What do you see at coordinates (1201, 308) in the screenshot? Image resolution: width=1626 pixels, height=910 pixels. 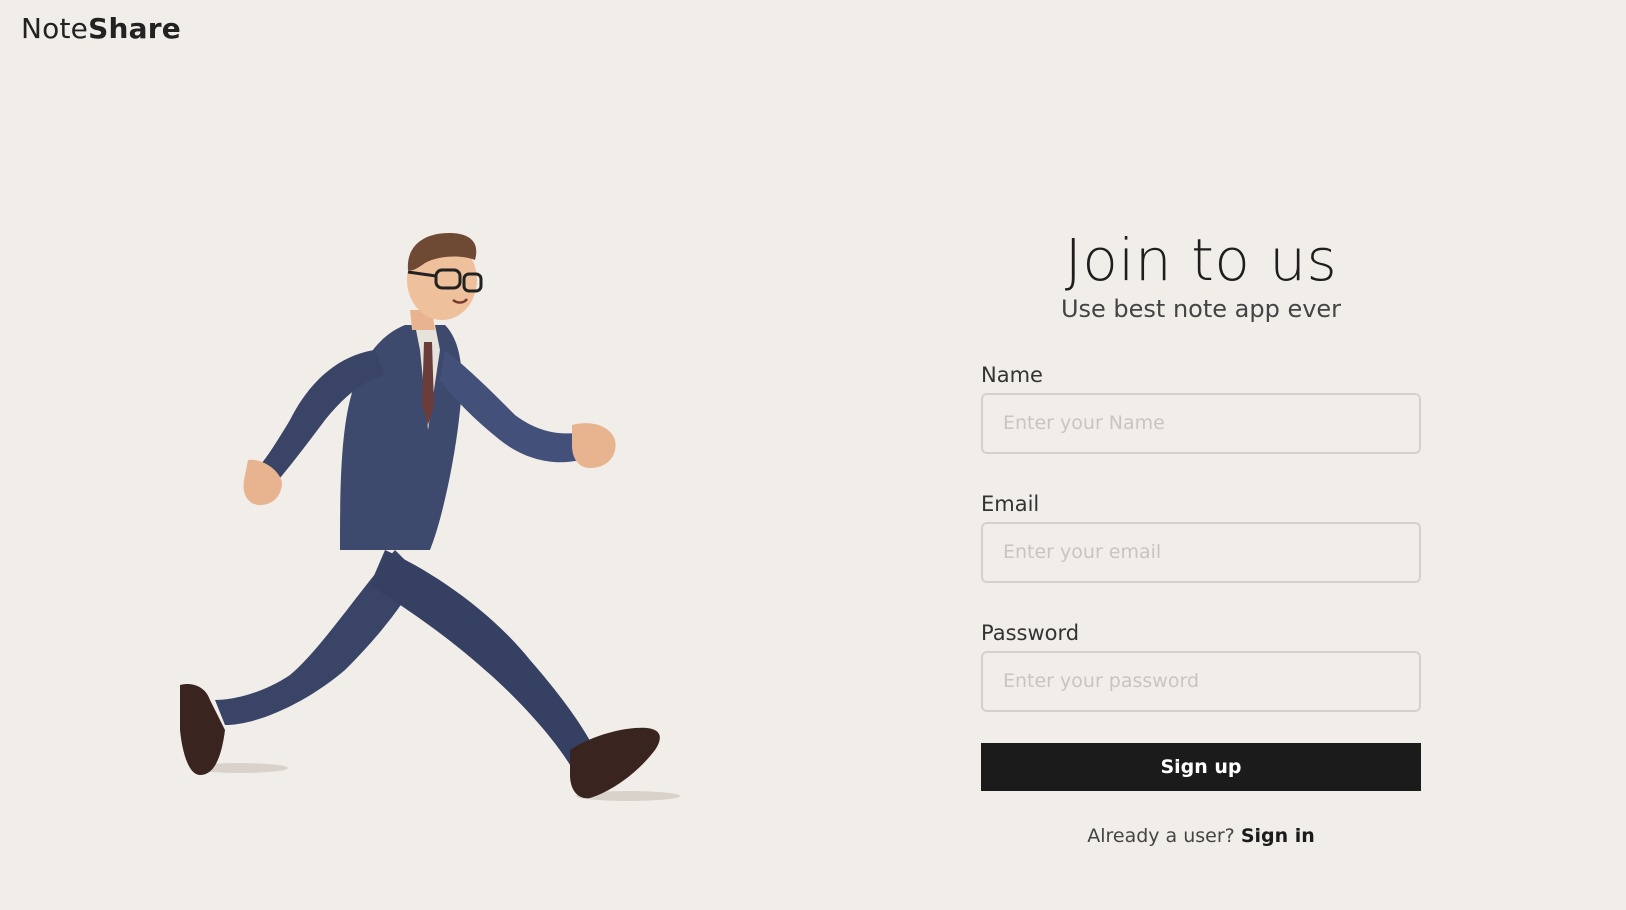 I see `page-subtitle: Use best note app ever` at bounding box center [1201, 308].